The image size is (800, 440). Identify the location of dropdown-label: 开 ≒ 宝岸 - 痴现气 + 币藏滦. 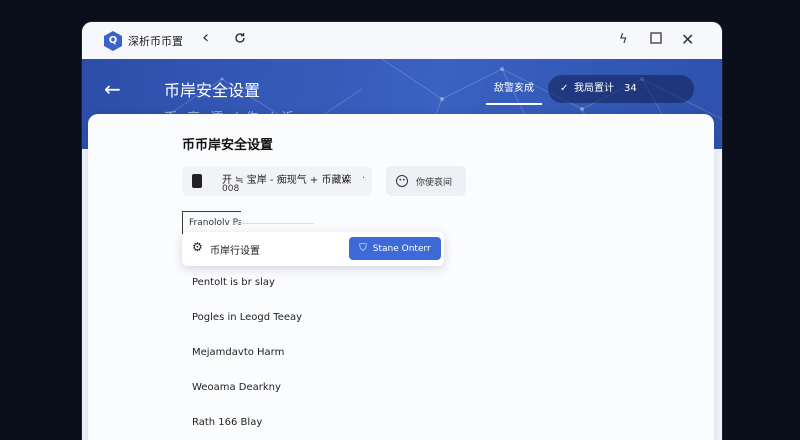
(287, 180).